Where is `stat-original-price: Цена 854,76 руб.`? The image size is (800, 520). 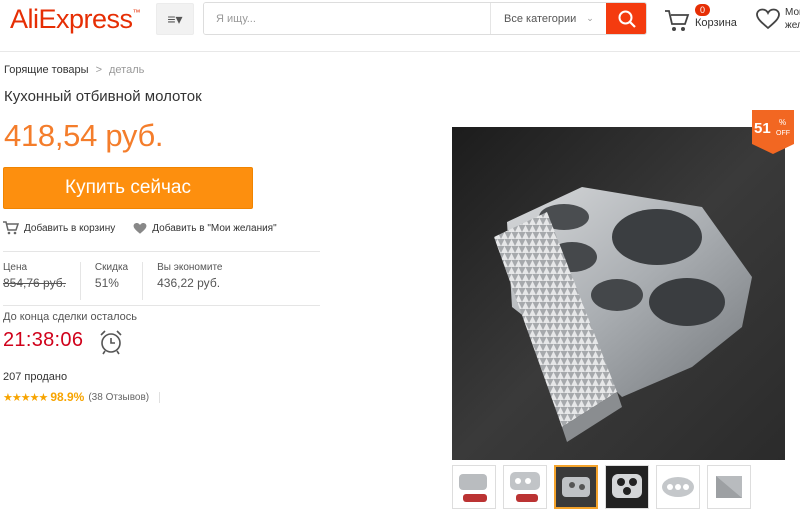
stat-original-price: Цена 854,76 руб. is located at coordinates (42, 281).